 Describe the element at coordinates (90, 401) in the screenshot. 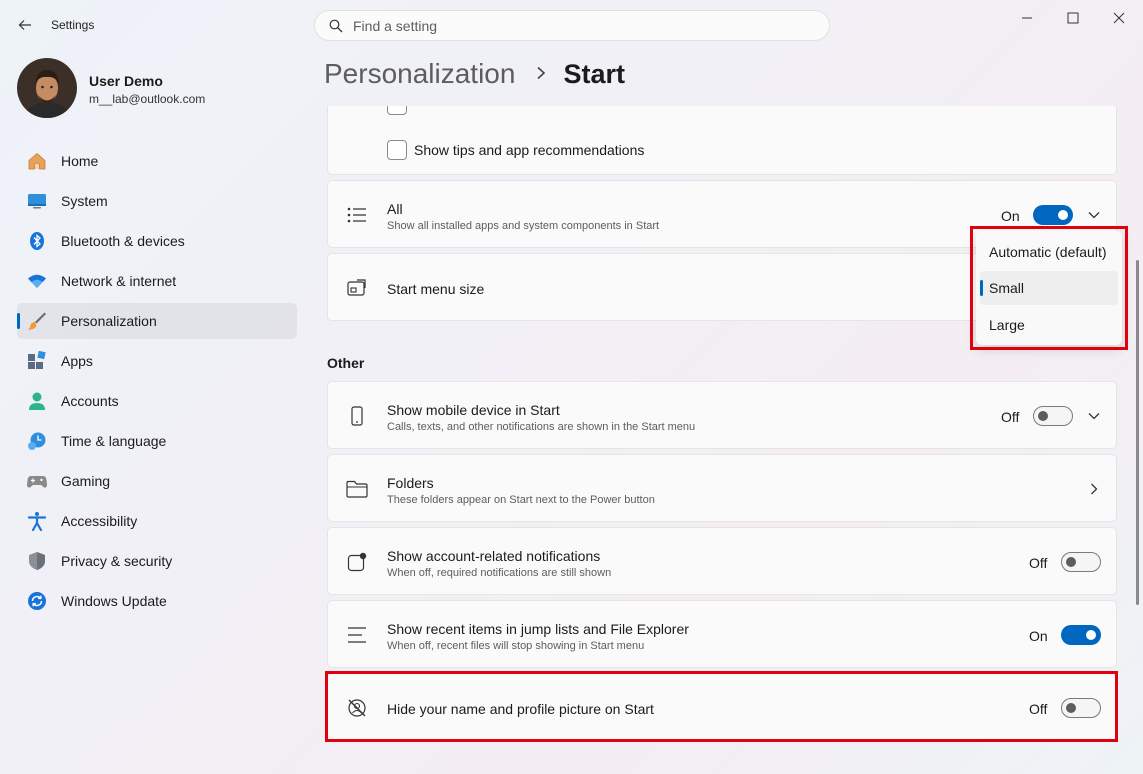

I see `sidebar-item-label: Accounts` at that location.